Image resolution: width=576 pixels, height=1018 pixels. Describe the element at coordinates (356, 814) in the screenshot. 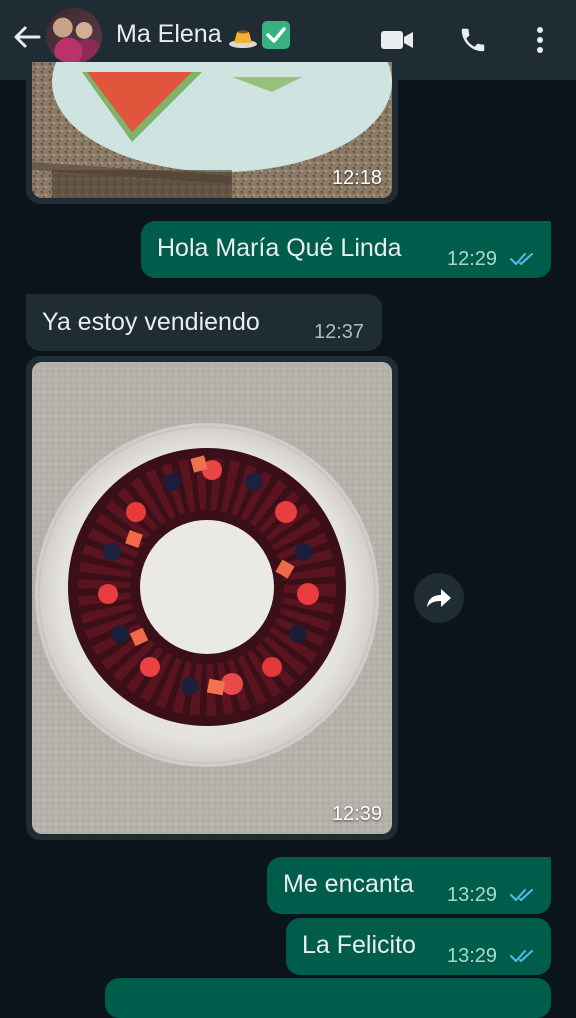

I see `message-time: 12:39` at that location.